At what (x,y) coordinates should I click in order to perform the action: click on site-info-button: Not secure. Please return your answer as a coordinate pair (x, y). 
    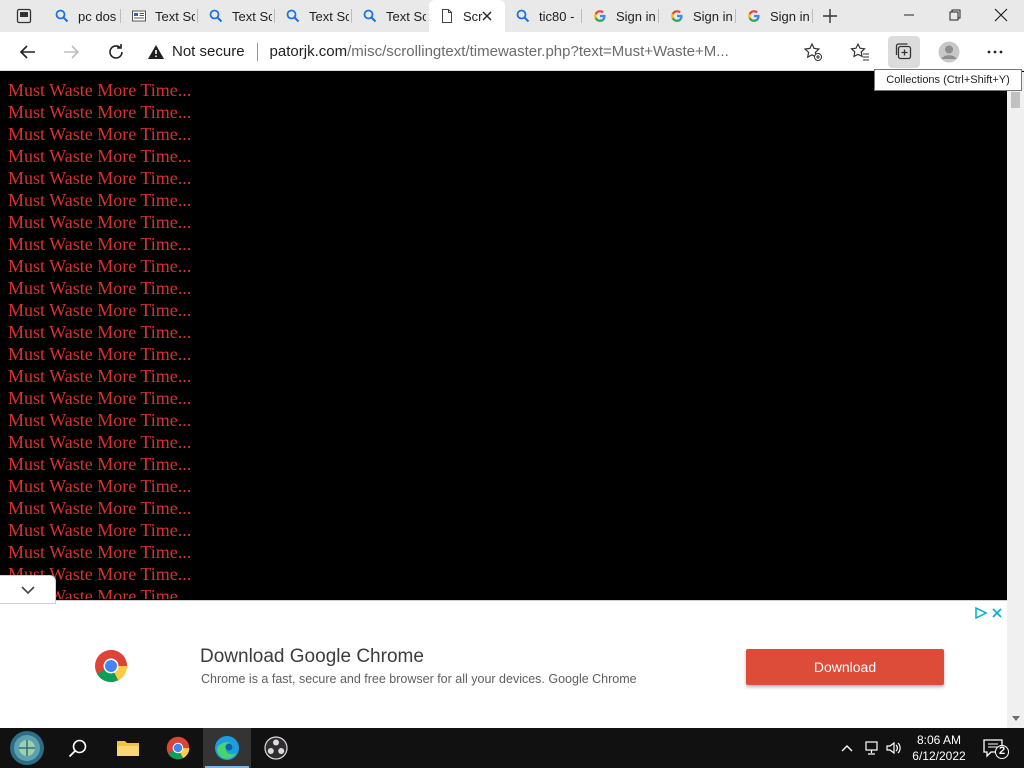
    Looking at the image, I should click on (196, 51).